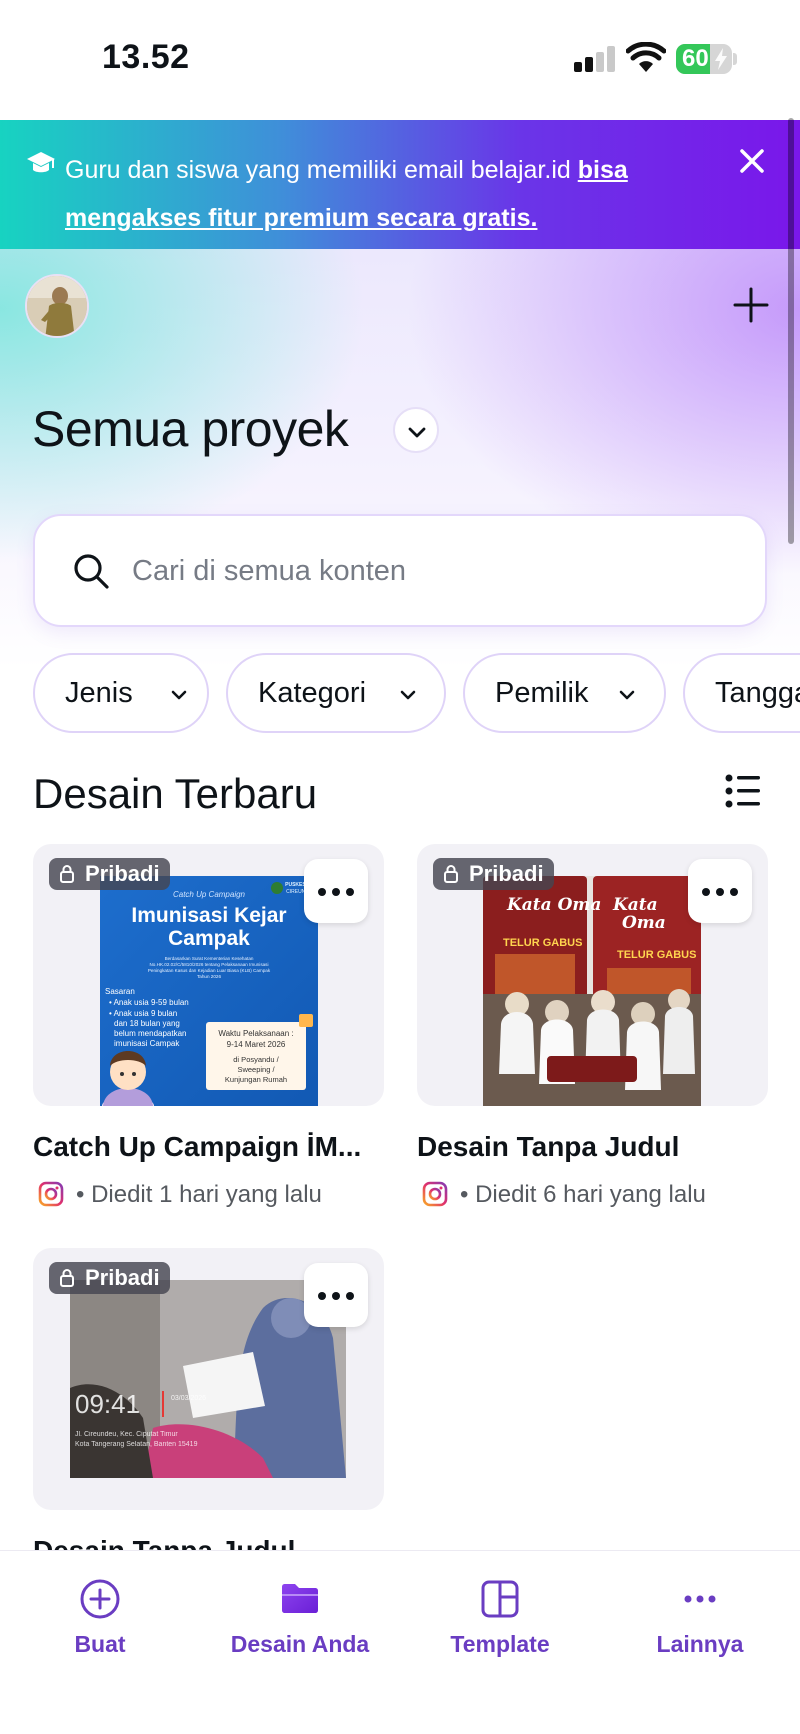 The width and height of the screenshot is (800, 1734). I want to click on filter-chip-jenis: Jenis, so click(121, 693).